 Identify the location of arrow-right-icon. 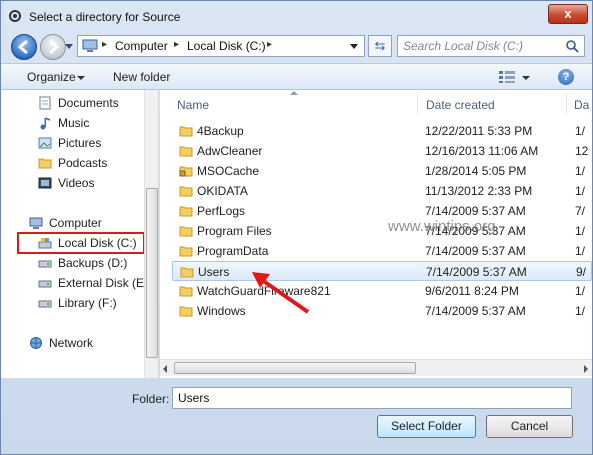
(54, 47).